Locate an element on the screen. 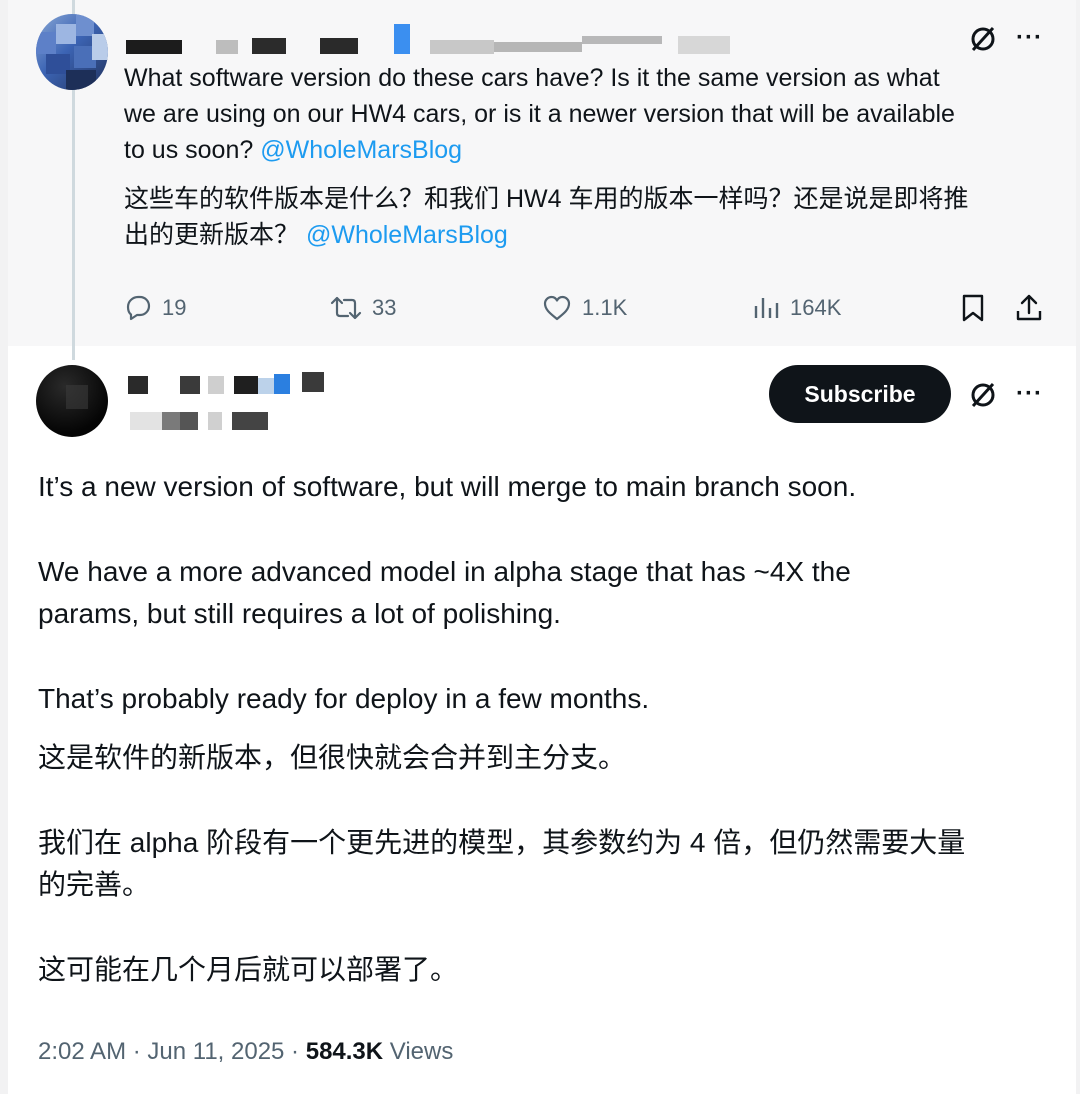  views-button: 164K is located at coordinates (796, 308).